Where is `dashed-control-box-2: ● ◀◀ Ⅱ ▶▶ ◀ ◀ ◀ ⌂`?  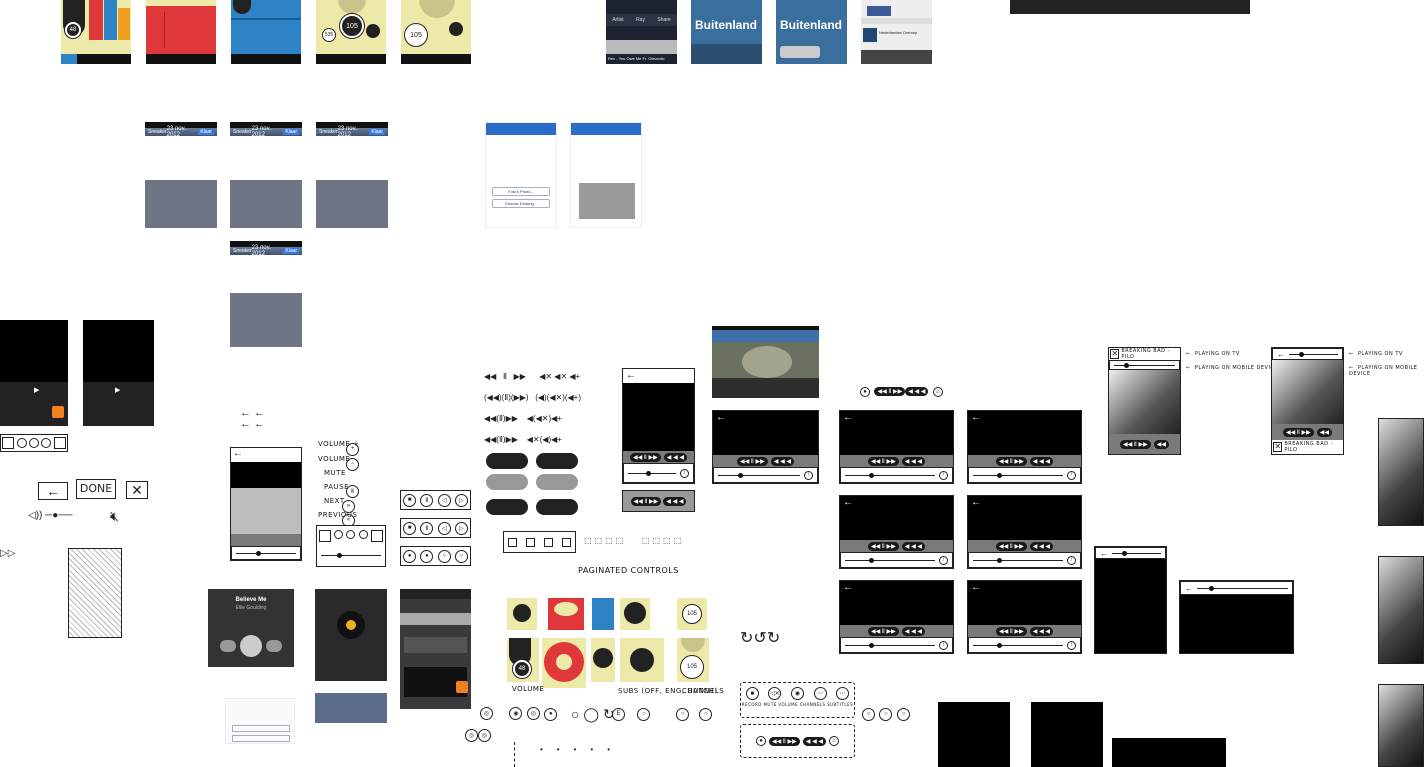 dashed-control-box-2: ● ◀◀ Ⅱ ▶▶ ◀ ◀ ◀ ⌂ is located at coordinates (797, 741).